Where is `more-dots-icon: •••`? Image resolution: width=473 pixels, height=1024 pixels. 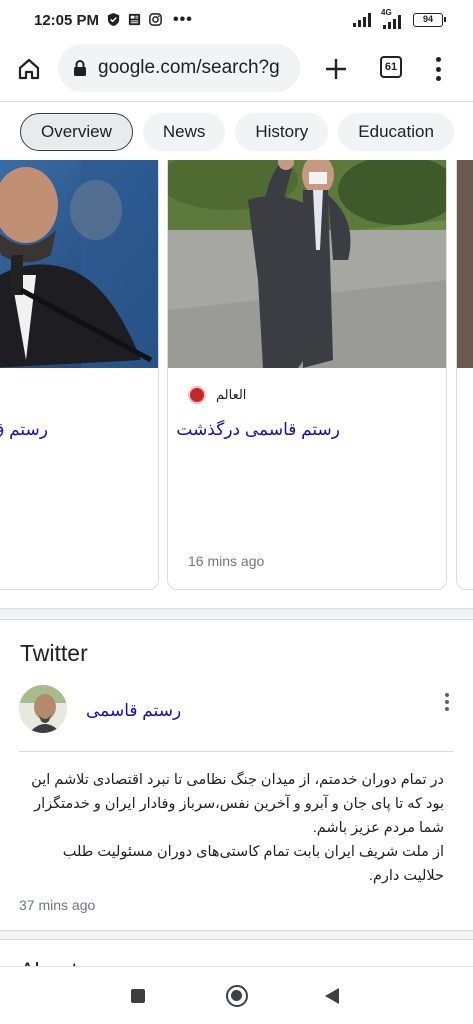 more-dots-icon: ••• is located at coordinates (183, 19).